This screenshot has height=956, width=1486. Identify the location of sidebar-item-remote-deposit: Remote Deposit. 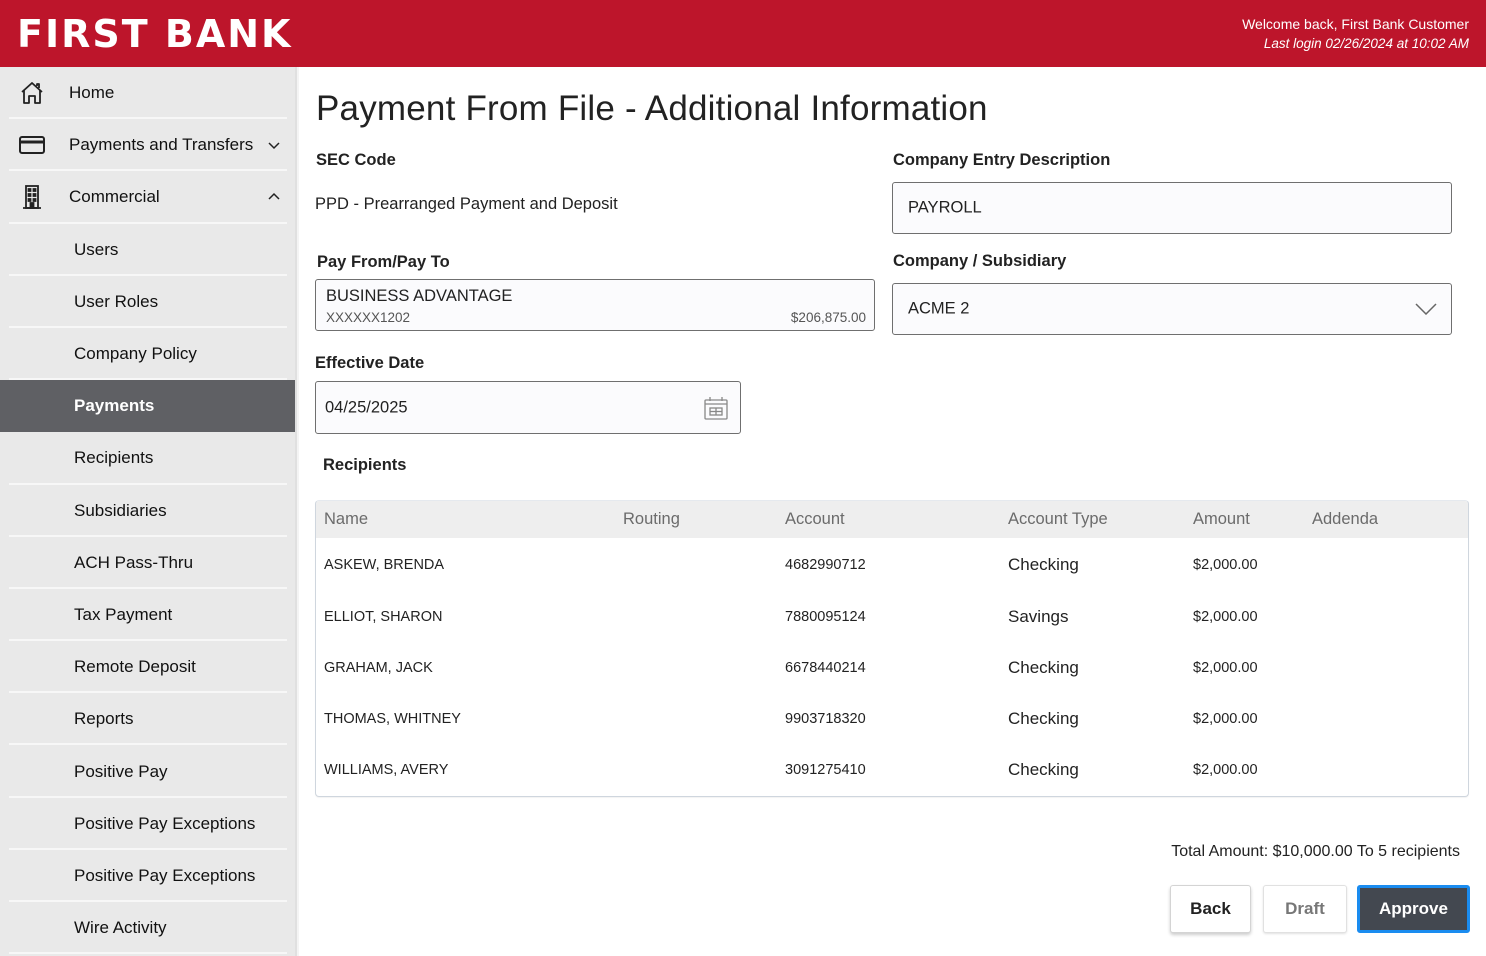
(148, 667).